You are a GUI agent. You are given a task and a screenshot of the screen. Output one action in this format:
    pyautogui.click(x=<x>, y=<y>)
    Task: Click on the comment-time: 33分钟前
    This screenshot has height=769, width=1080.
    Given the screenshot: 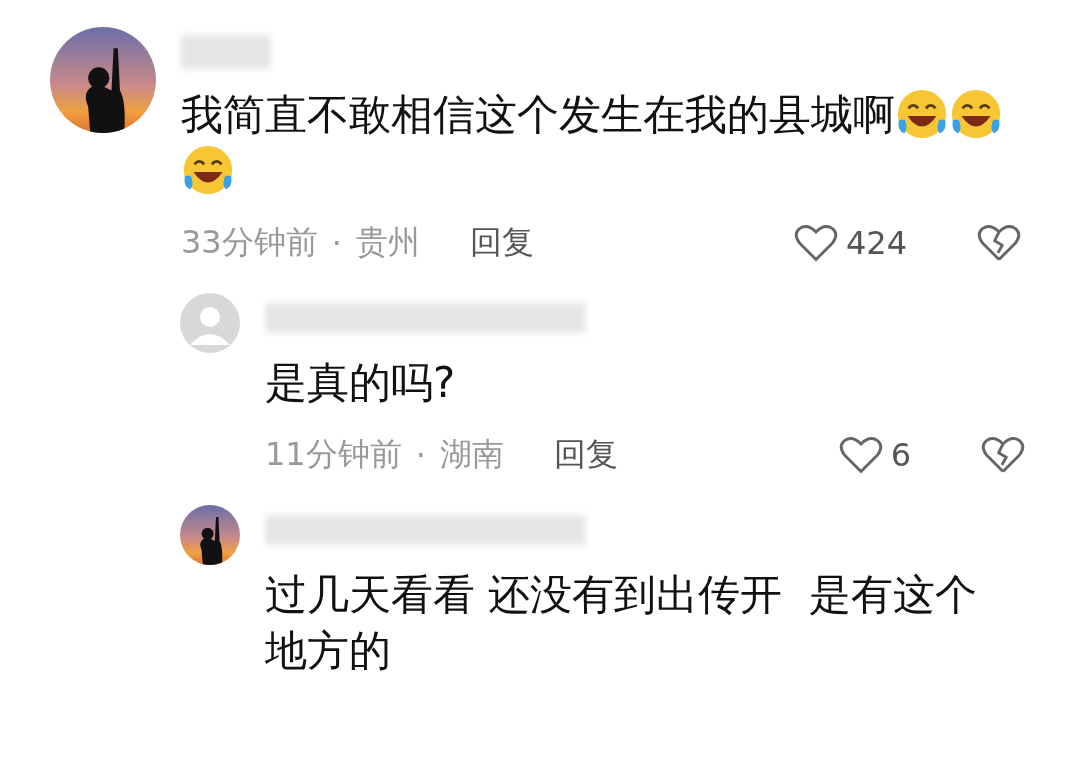 What is the action you would take?
    pyautogui.click(x=249, y=242)
    